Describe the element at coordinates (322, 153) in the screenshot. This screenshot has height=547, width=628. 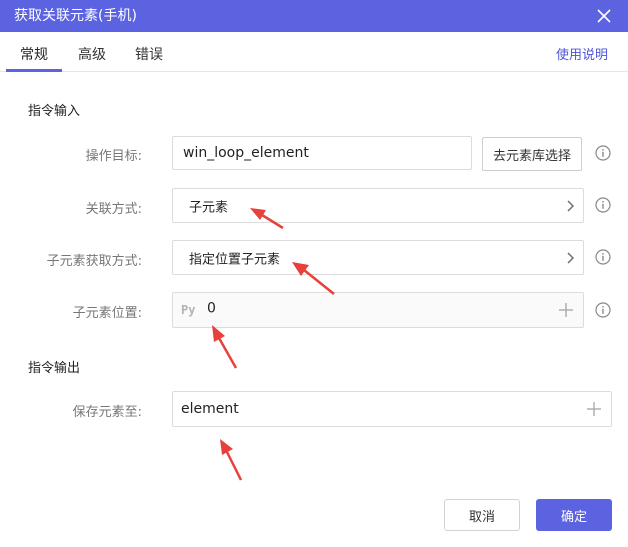
I see `target-input: win_loop_element` at that location.